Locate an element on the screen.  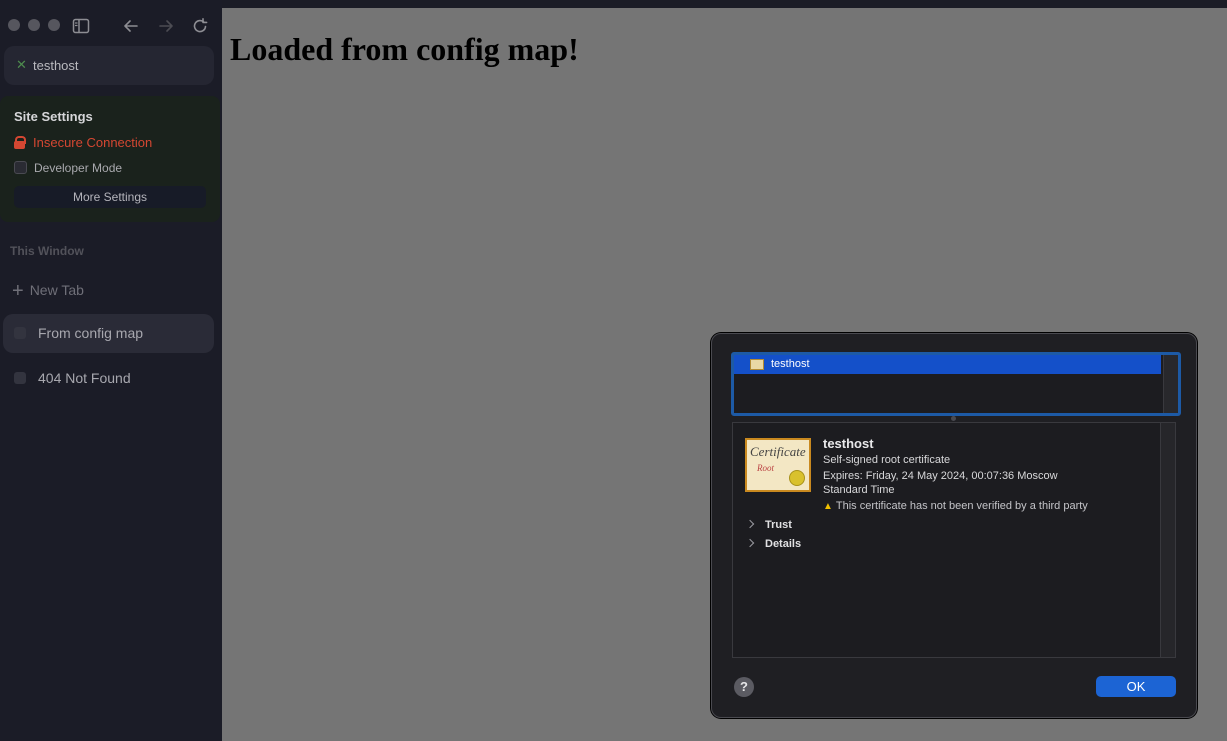
warning-icon: ▲ is located at coordinates (828, 506).